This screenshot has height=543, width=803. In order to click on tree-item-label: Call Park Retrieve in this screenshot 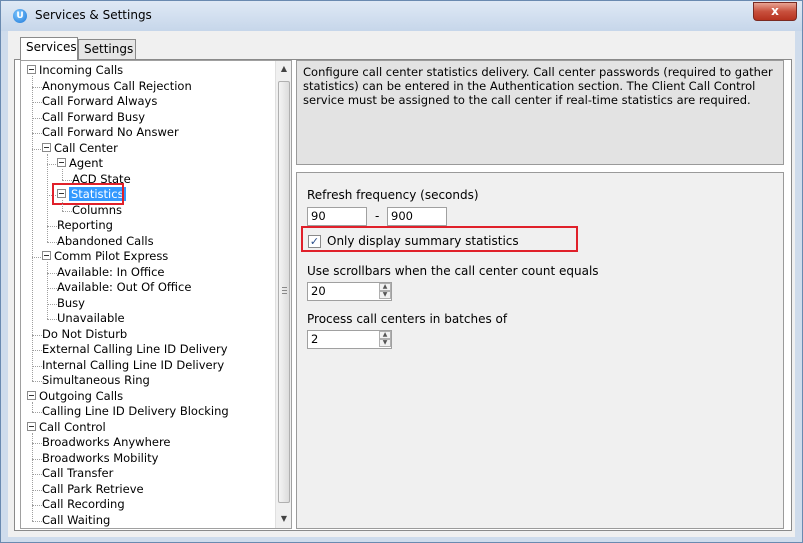, I will do `click(93, 488)`.